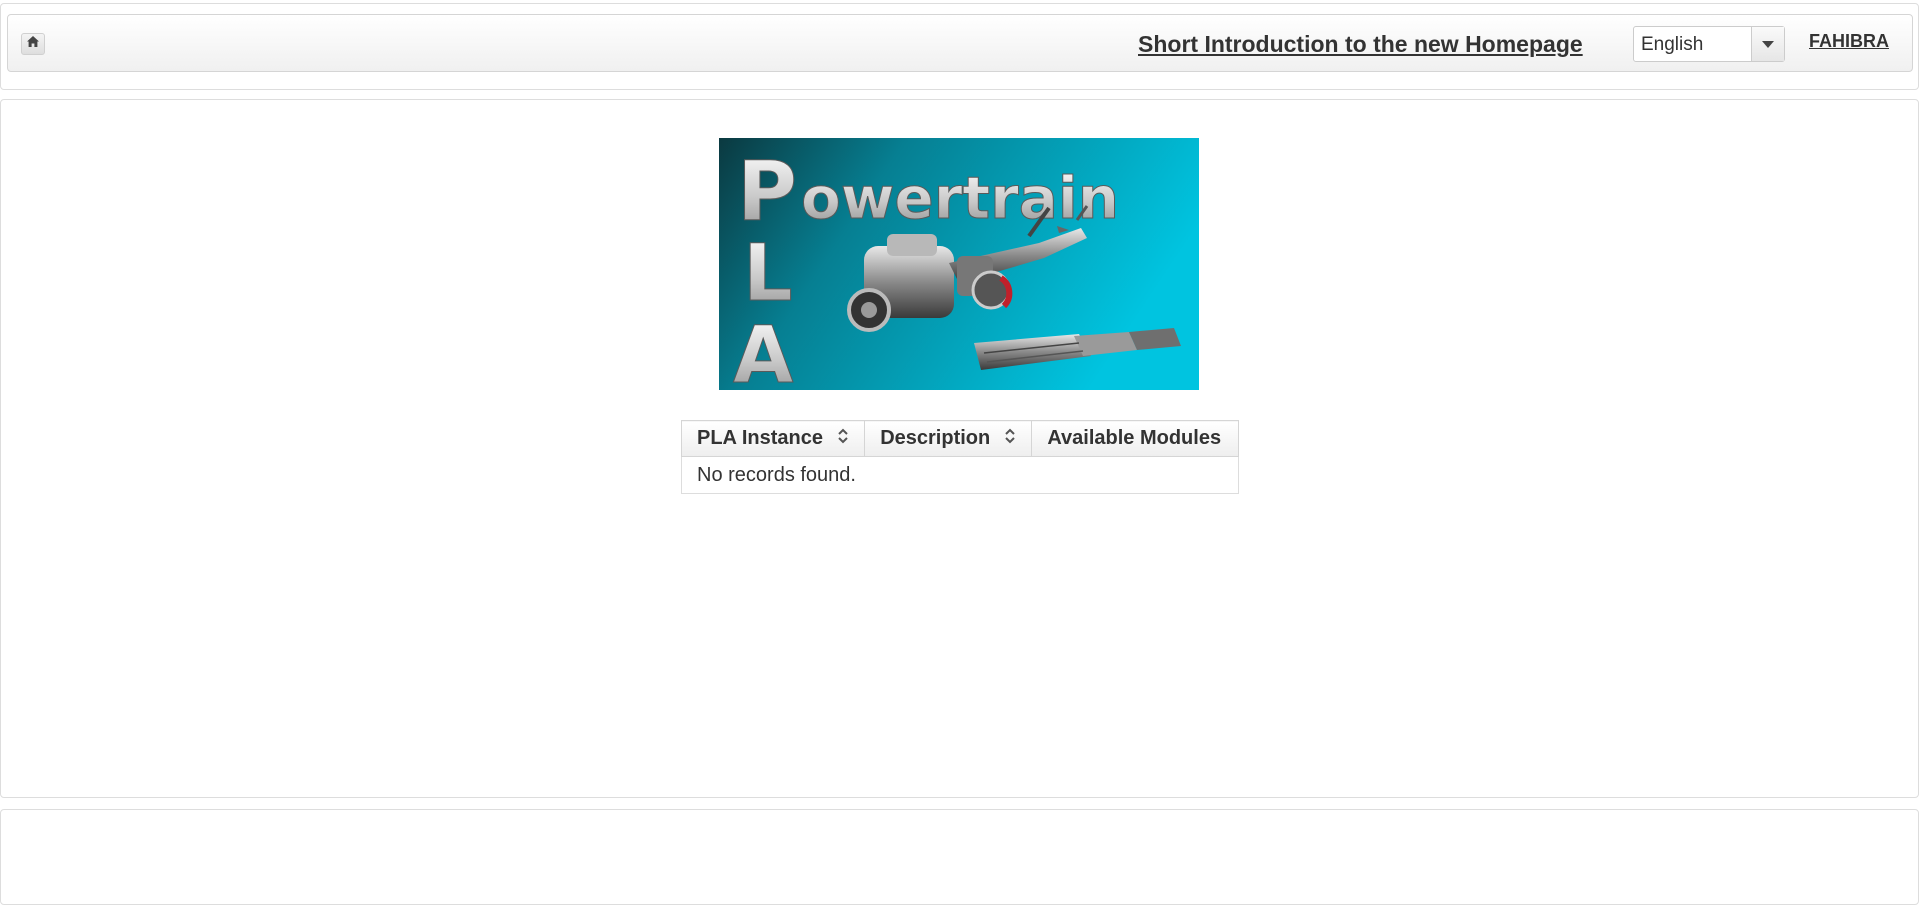 This screenshot has width=1920, height=905. Describe the element at coordinates (1360, 44) in the screenshot. I see `intro-link: Short Introduction to the new Homepage` at that location.